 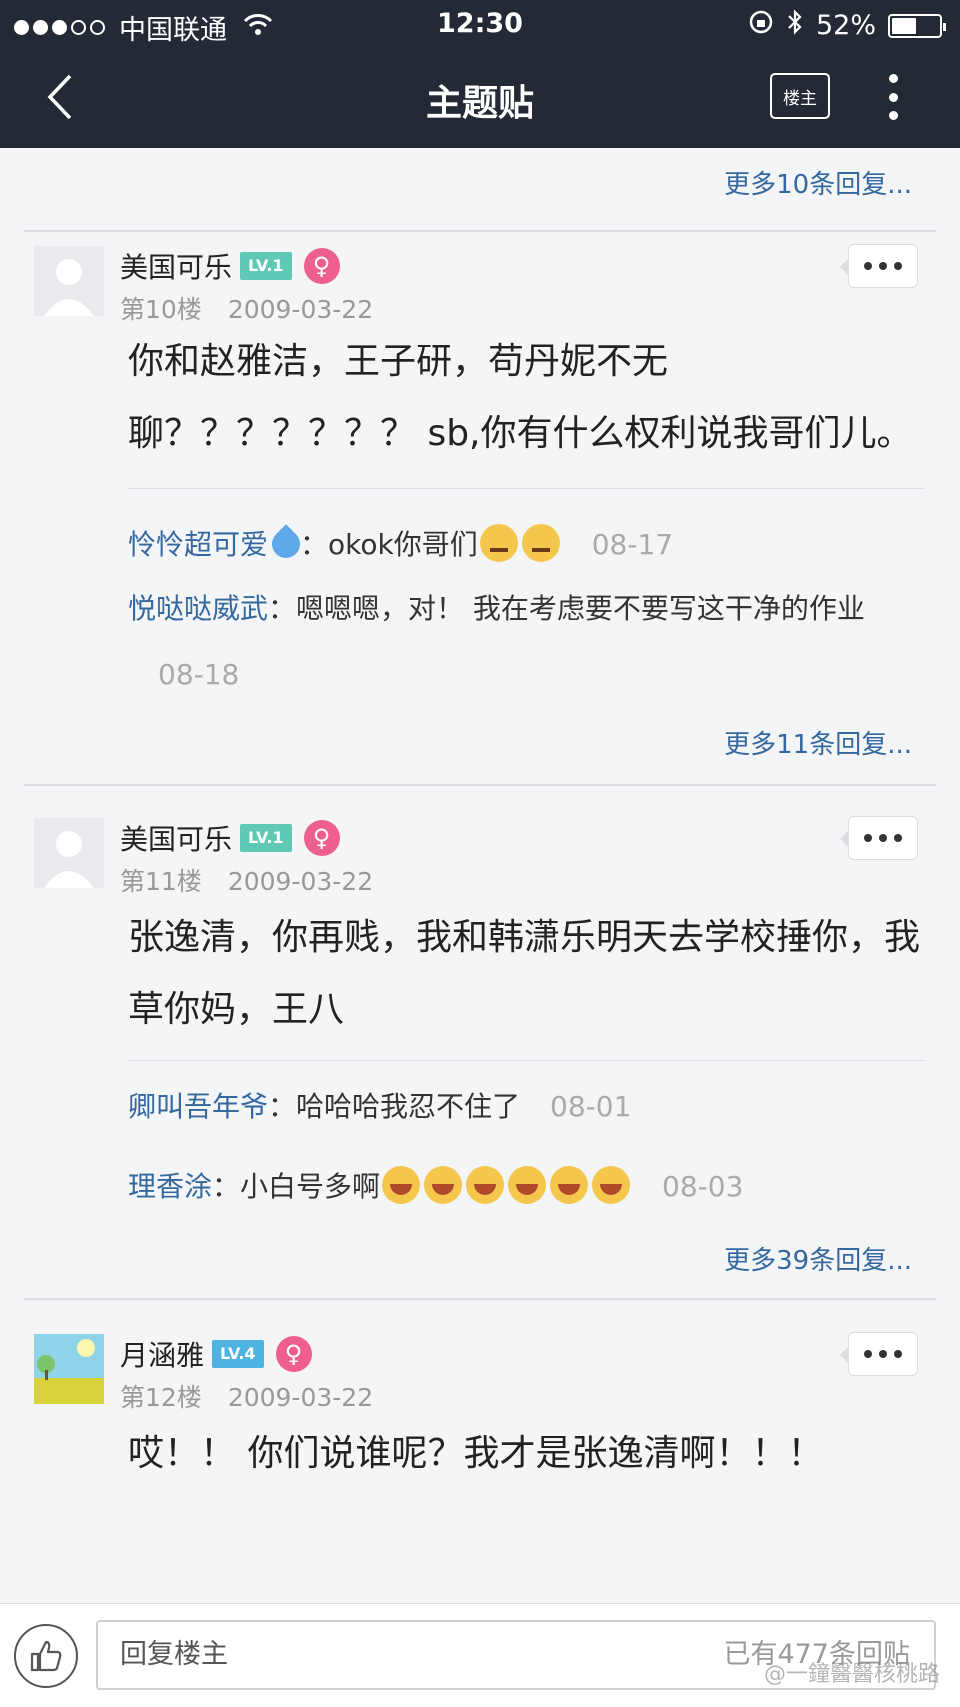 I want to click on watermark: @一鐘醫醫核桃路, so click(x=851, y=1674).